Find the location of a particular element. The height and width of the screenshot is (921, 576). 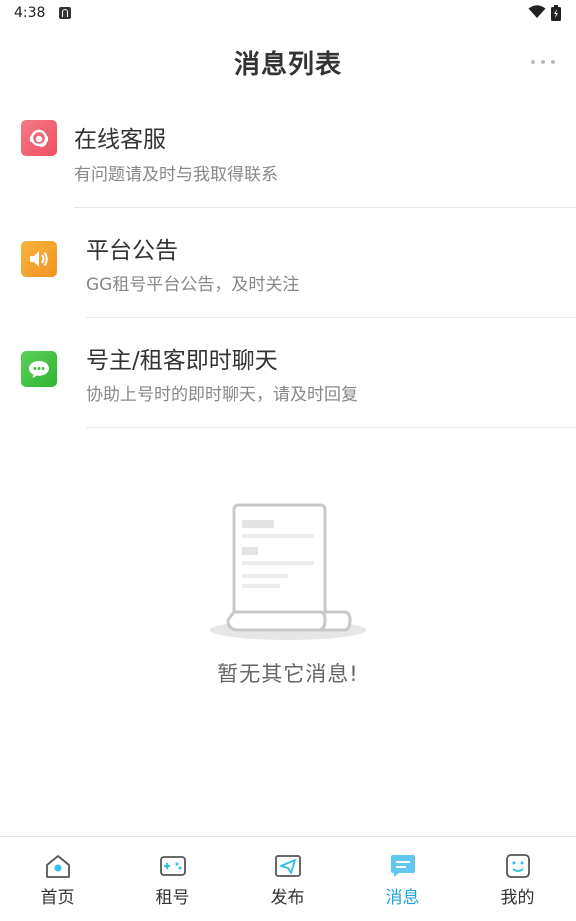

empty-document-icon is located at coordinates (288, 571).